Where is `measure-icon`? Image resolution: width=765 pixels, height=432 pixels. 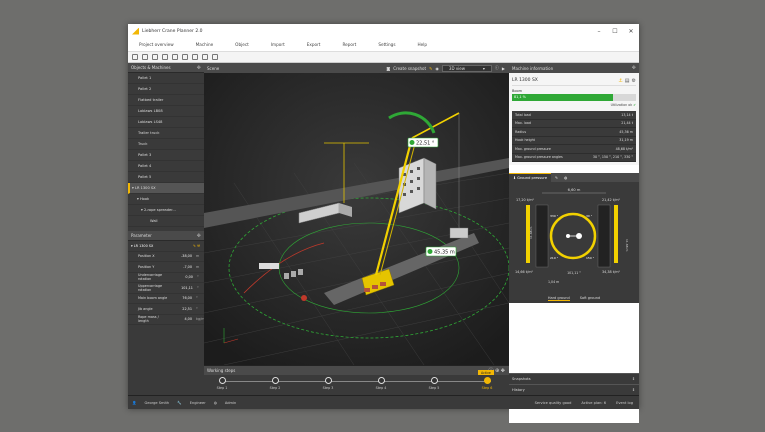 measure-icon is located at coordinates (185, 57).